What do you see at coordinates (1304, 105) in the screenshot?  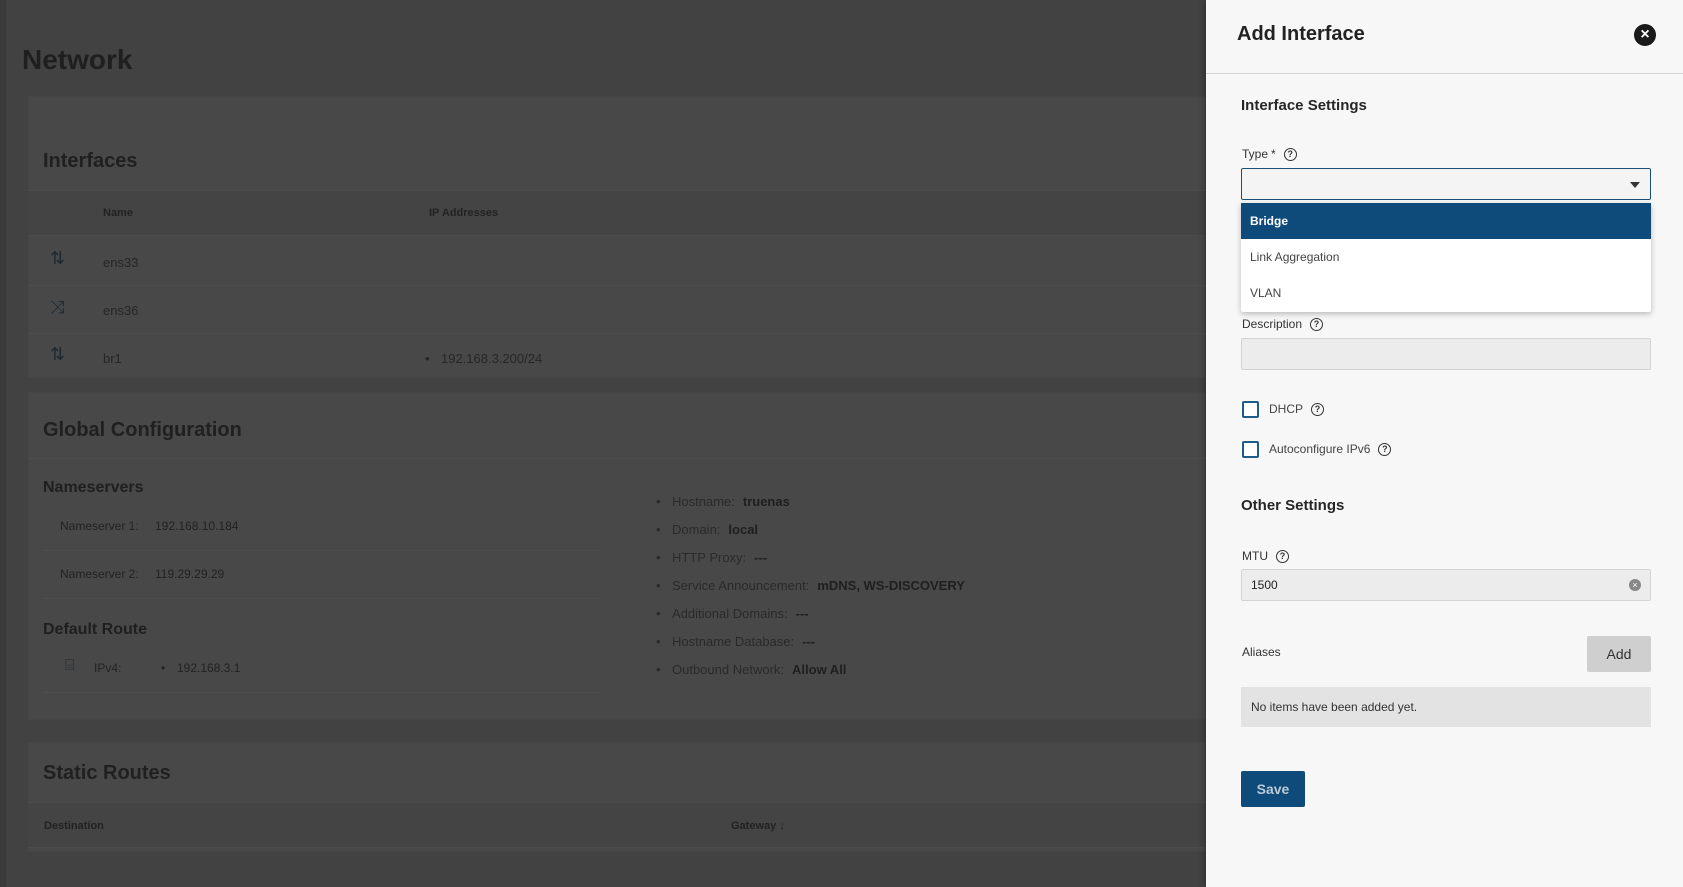 I see `interface-settings-title: Interface Settings` at bounding box center [1304, 105].